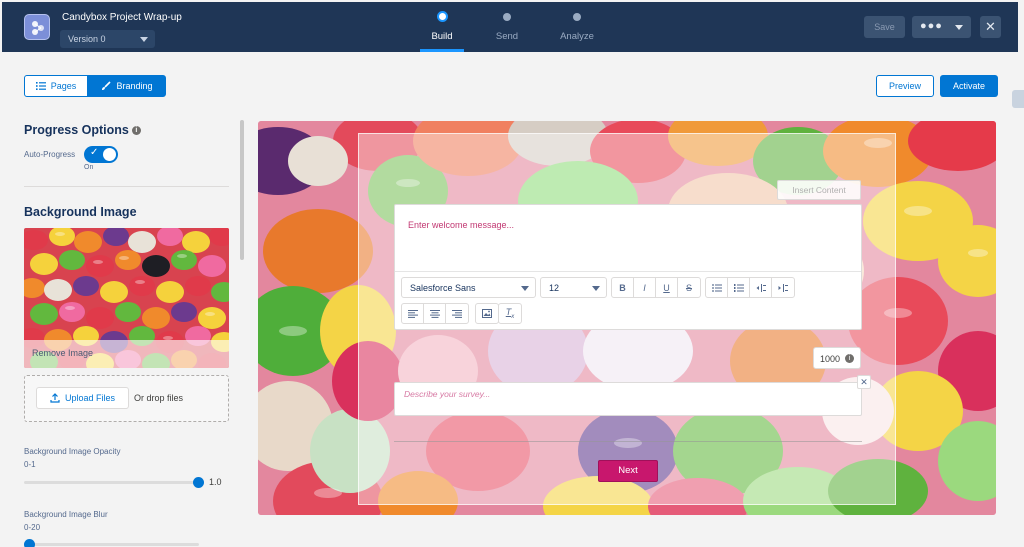 This screenshot has height=547, width=1024. Describe the element at coordinates (50, 154) in the screenshot. I see `auto-progress-label: Auto-Progress` at that location.